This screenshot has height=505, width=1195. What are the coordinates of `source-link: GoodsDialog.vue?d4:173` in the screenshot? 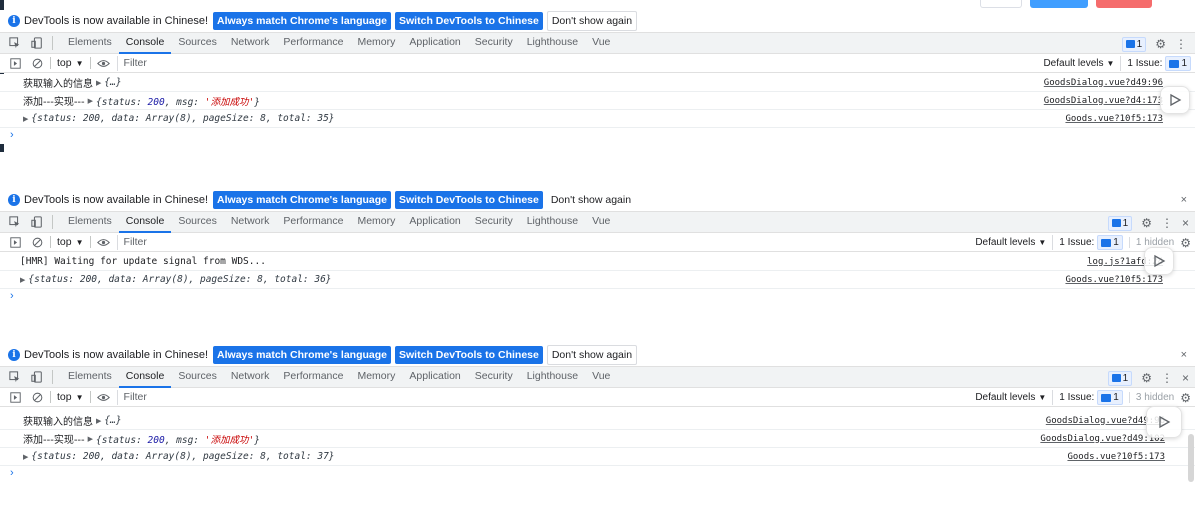 It's located at (1103, 101).